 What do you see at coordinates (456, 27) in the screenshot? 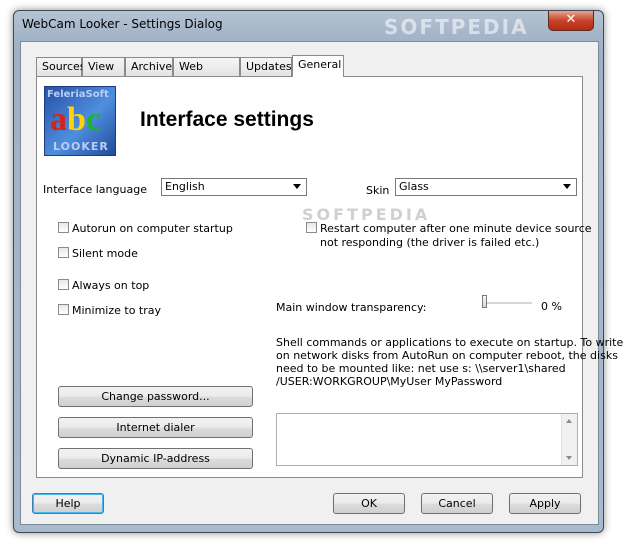
I see `softpedia-watermark: SOFTPEDIA` at bounding box center [456, 27].